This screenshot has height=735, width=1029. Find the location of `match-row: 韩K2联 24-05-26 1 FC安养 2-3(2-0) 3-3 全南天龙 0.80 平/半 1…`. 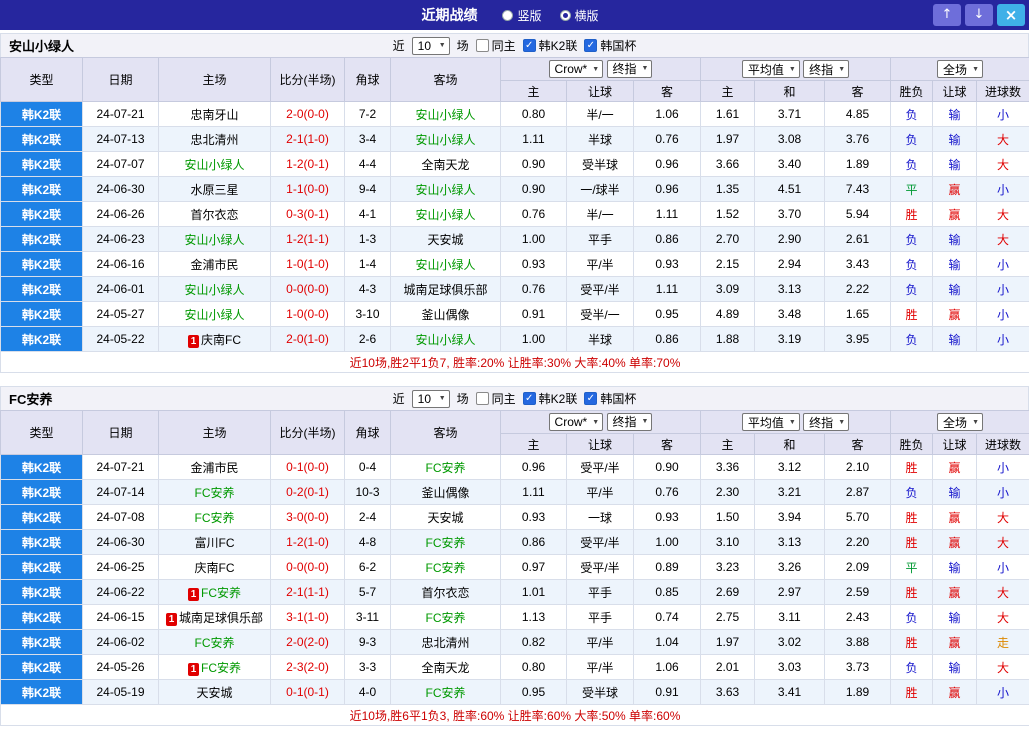

match-row: 韩K2联 24-05-26 1 FC安养 2-3(2-0) 3-3 全南天龙 0.80 平/半 1… is located at coordinates (514, 667).